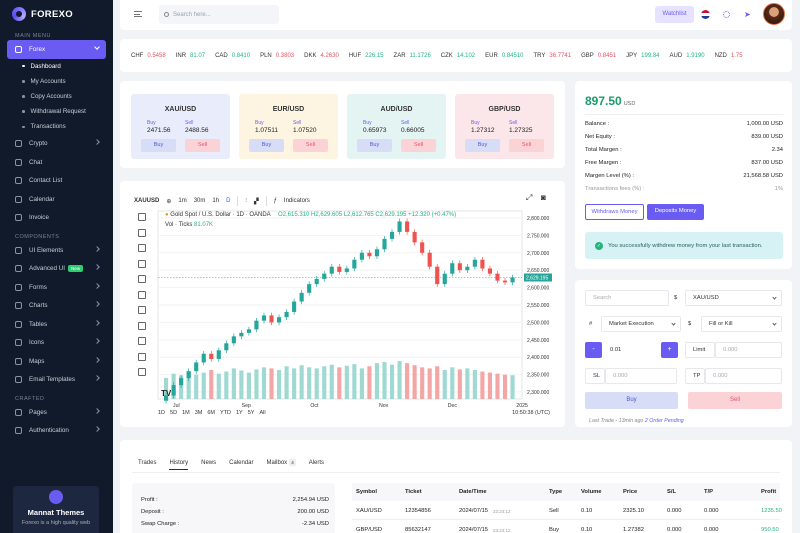 This screenshot has height=533, width=800. What do you see at coordinates (225, 413) in the screenshot?
I see `range-ytd: YTD` at bounding box center [225, 413].